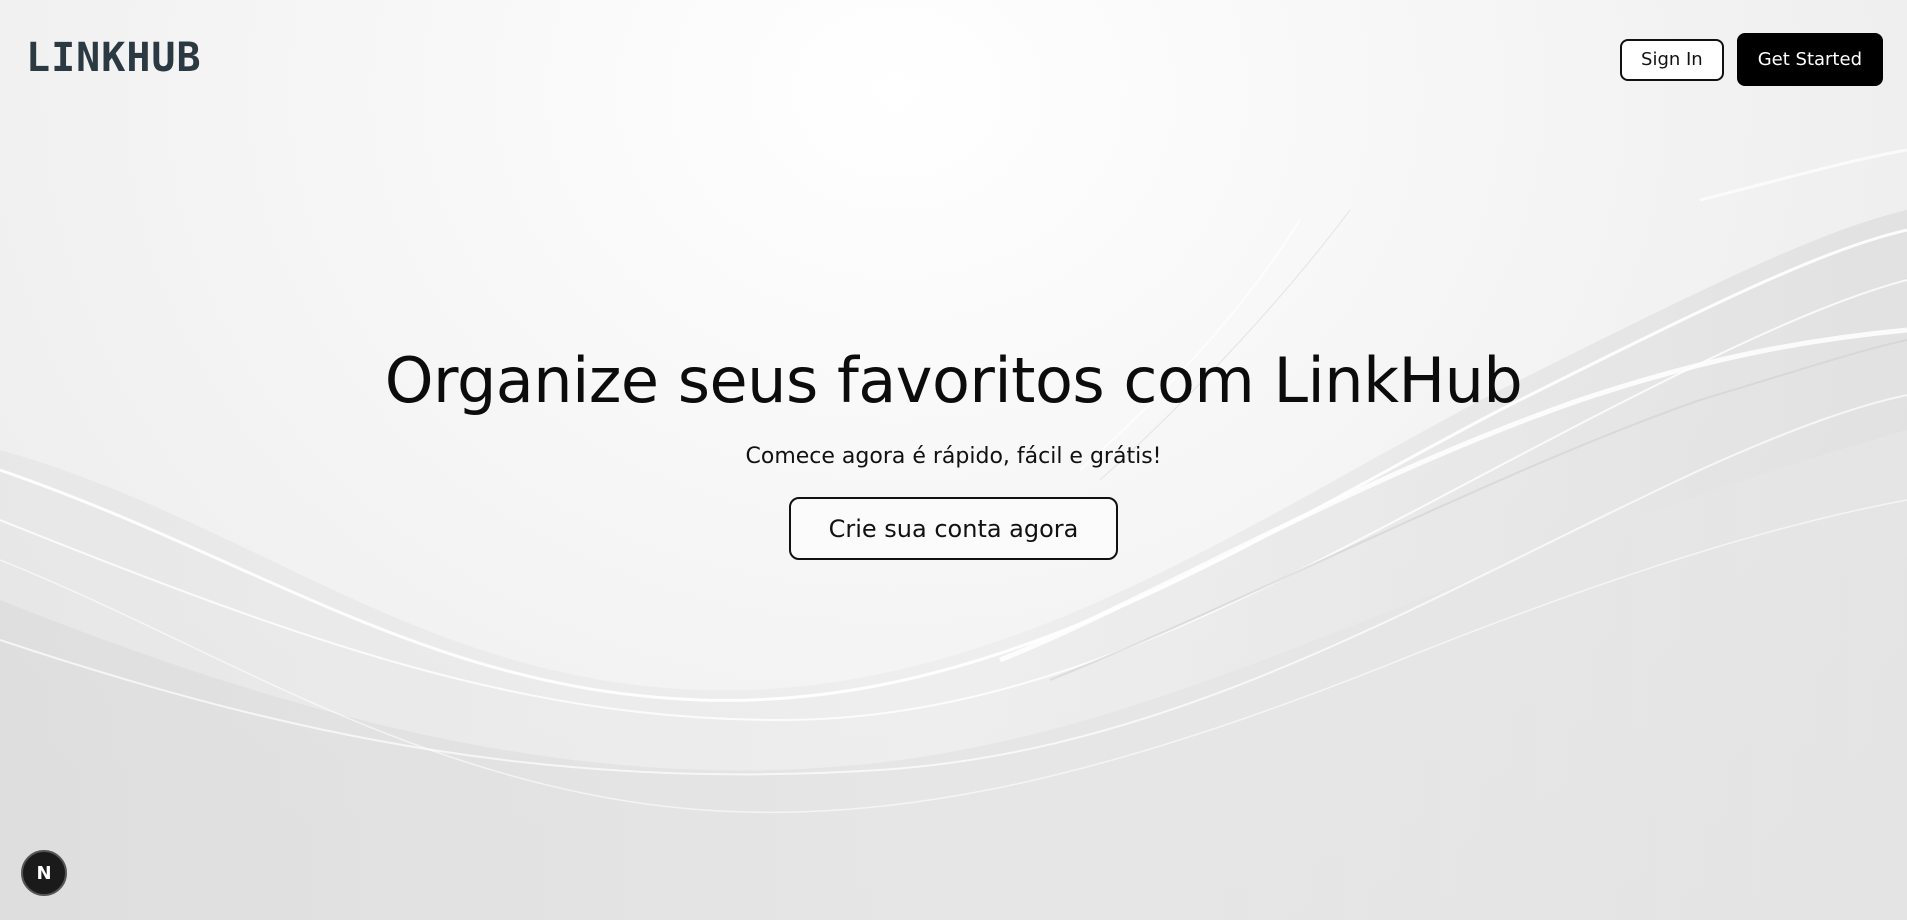 This screenshot has height=920, width=1907. I want to click on create-account-button: Crie sua conta agora, so click(953, 528).